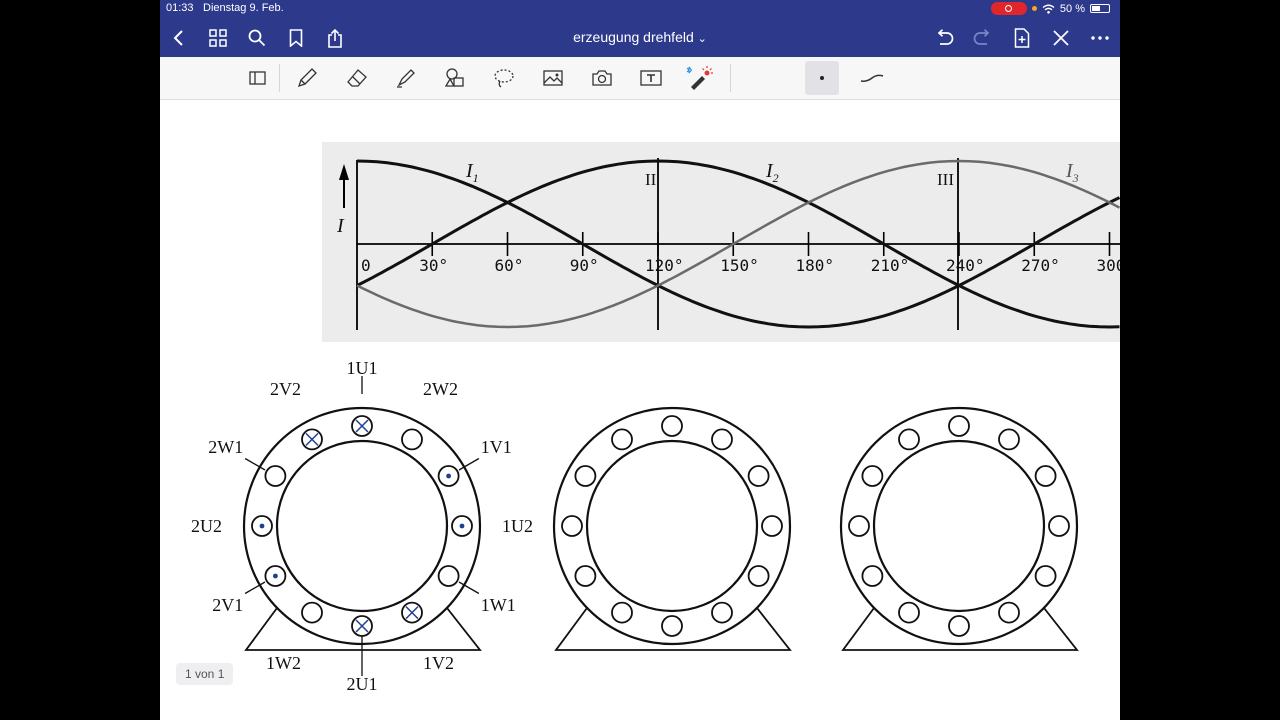 This screenshot has height=720, width=1280. I want to click on camera-tool, so click(602, 78).